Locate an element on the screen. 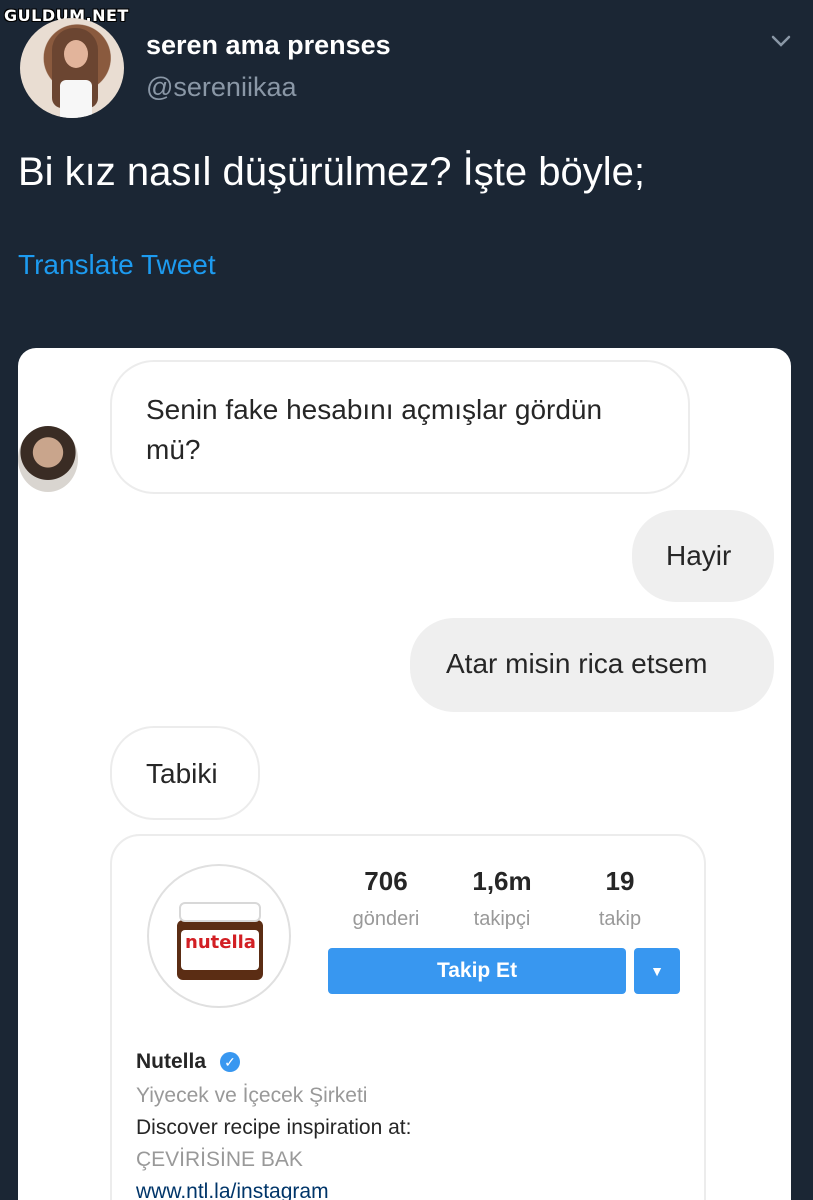 The width and height of the screenshot is (813, 1200). logo-text: nutella is located at coordinates (220, 942).